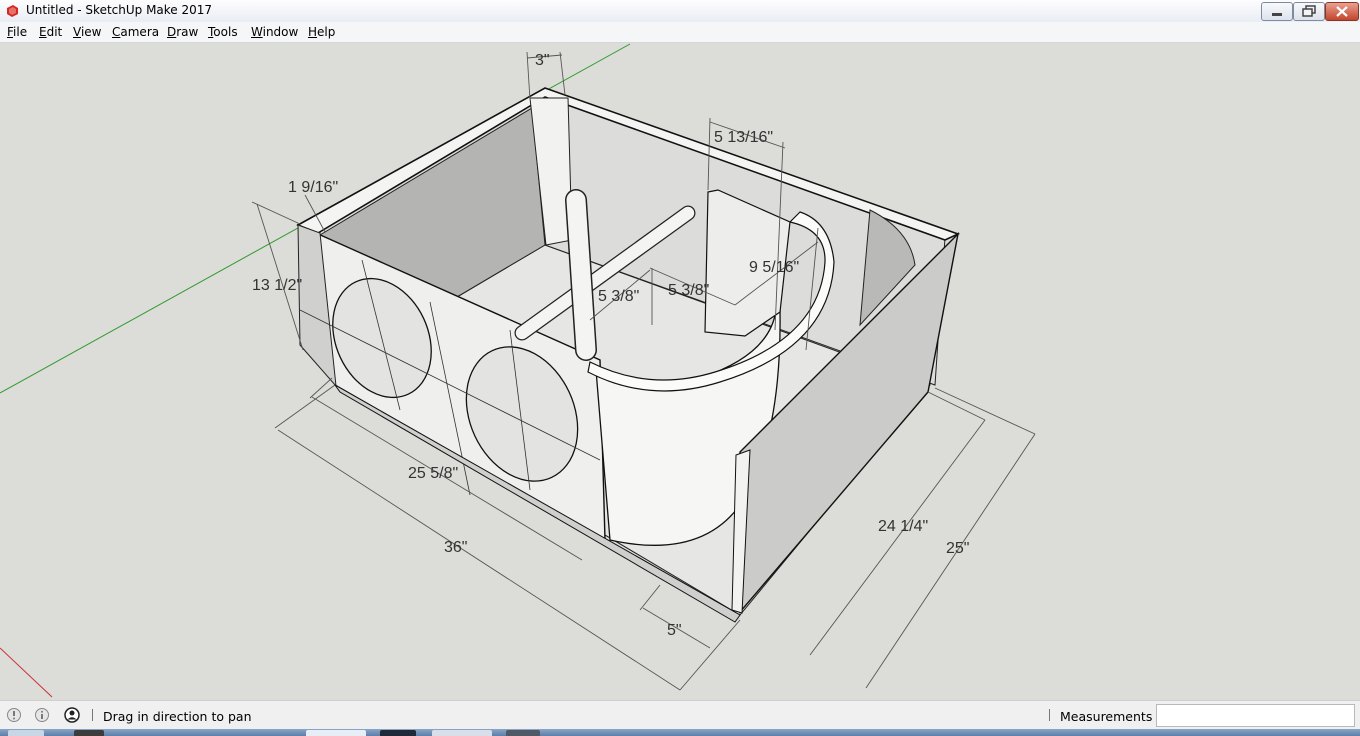 This screenshot has height=736, width=1360. Describe the element at coordinates (680, 714) in the screenshot. I see `status-bar: Drag in direction to pan Measurements` at that location.